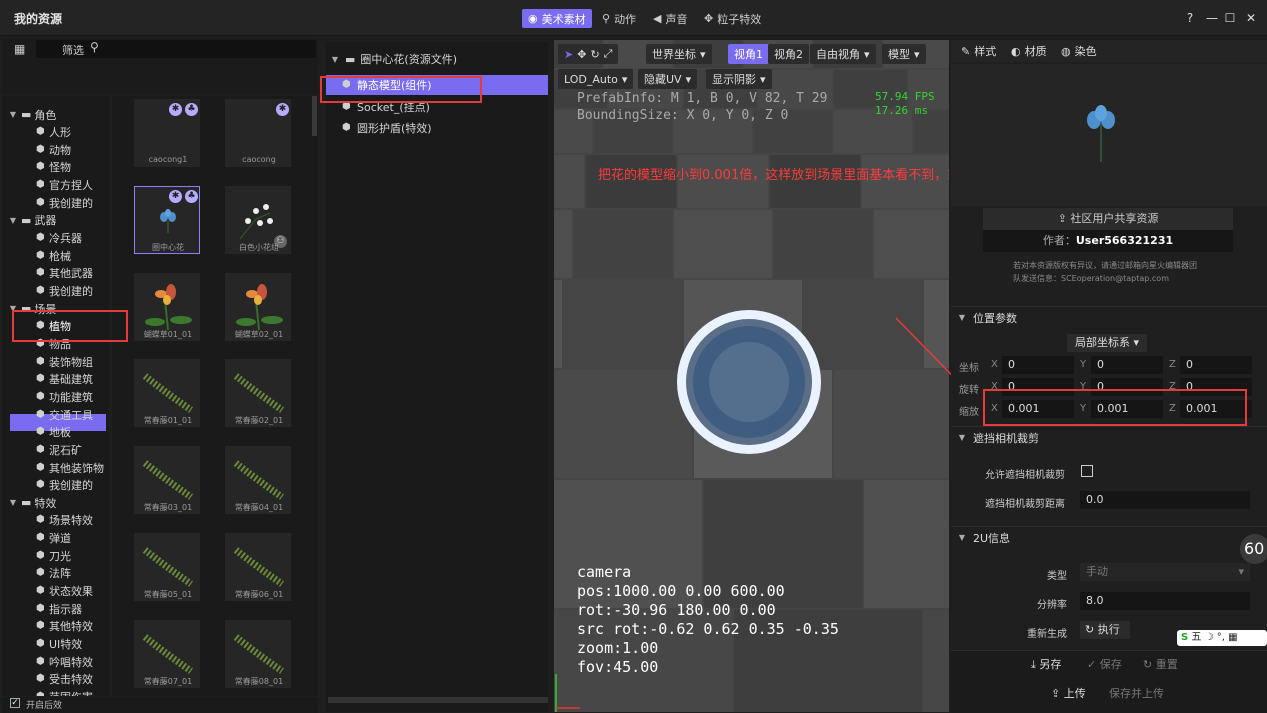  What do you see at coordinates (670, 18) in the screenshot?
I see `tab-sound: ◀ 声音` at bounding box center [670, 18].